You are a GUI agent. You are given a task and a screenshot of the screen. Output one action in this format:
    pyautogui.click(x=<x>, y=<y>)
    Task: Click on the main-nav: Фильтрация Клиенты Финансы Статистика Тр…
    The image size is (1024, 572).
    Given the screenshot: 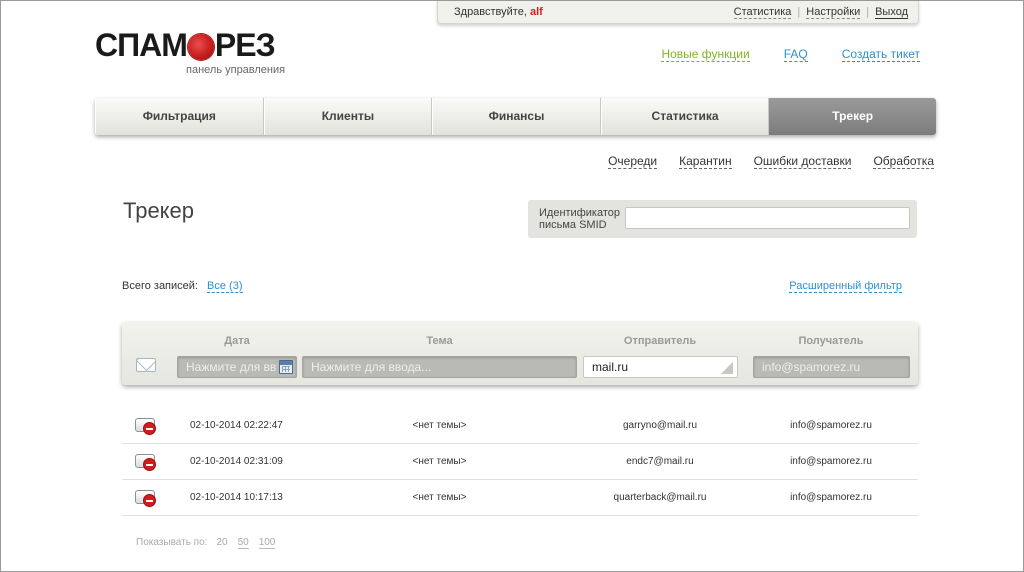 What is the action you would take?
    pyautogui.click(x=515, y=116)
    